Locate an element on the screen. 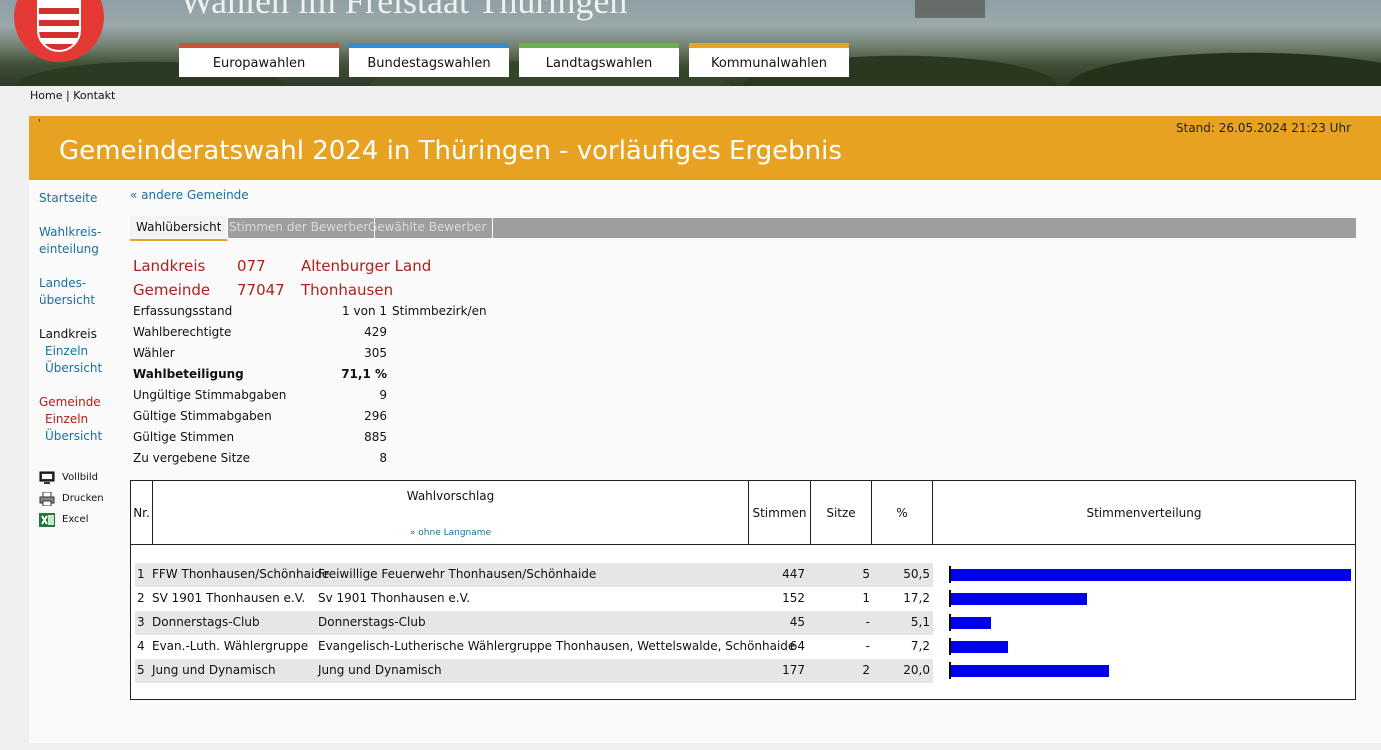  nav-gemeinde-uebersicht: Übersicht is located at coordinates (79, 436).